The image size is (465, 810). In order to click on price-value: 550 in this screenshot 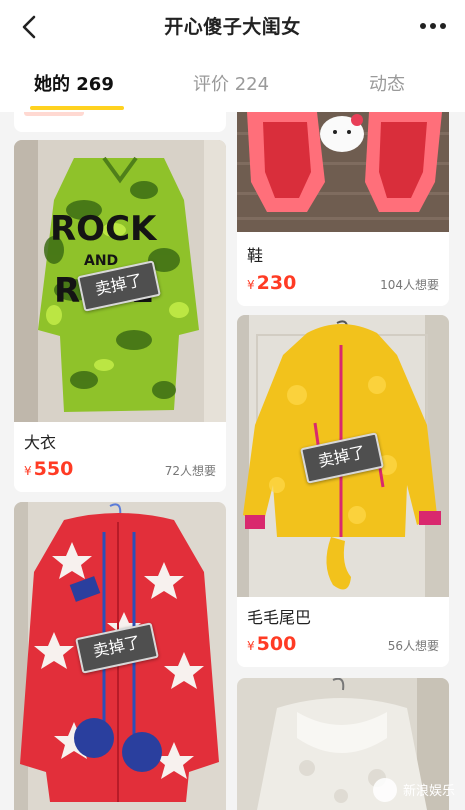, I will do `click(53, 469)`.